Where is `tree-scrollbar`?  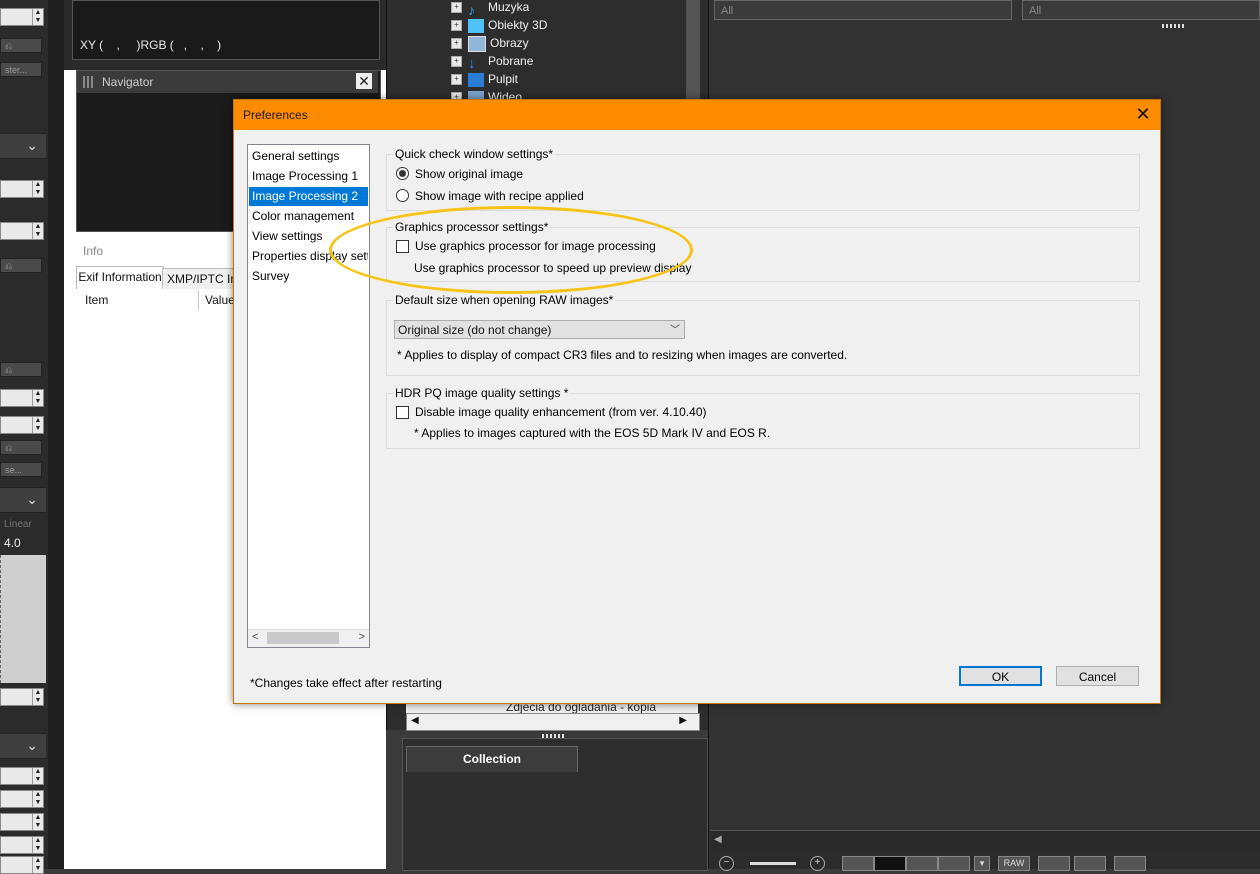 tree-scrollbar is located at coordinates (693, 50).